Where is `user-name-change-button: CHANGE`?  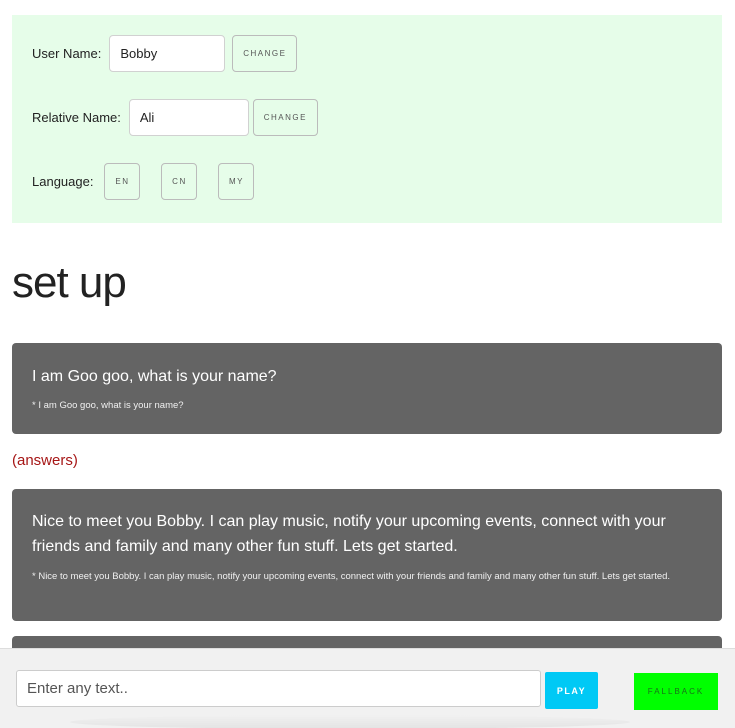
user-name-change-button: CHANGE is located at coordinates (265, 53).